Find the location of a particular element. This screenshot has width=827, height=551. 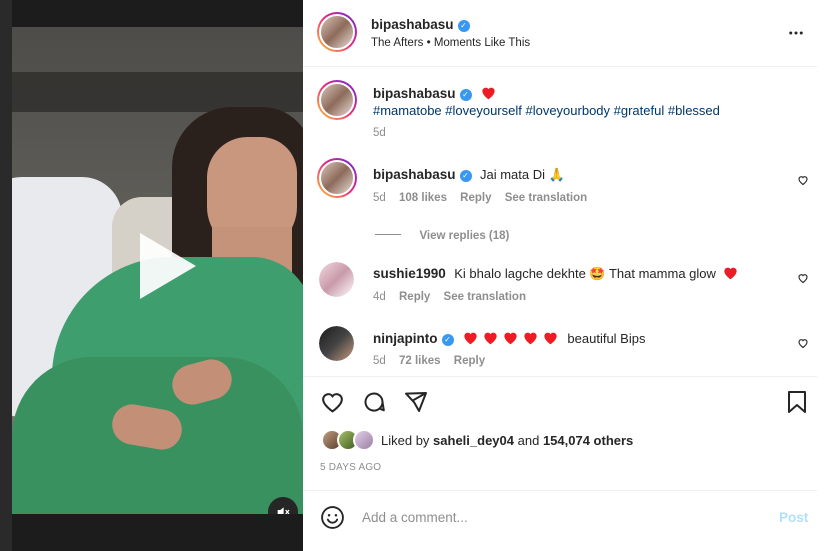

comment-username: bipashabasu is located at coordinates (414, 174).